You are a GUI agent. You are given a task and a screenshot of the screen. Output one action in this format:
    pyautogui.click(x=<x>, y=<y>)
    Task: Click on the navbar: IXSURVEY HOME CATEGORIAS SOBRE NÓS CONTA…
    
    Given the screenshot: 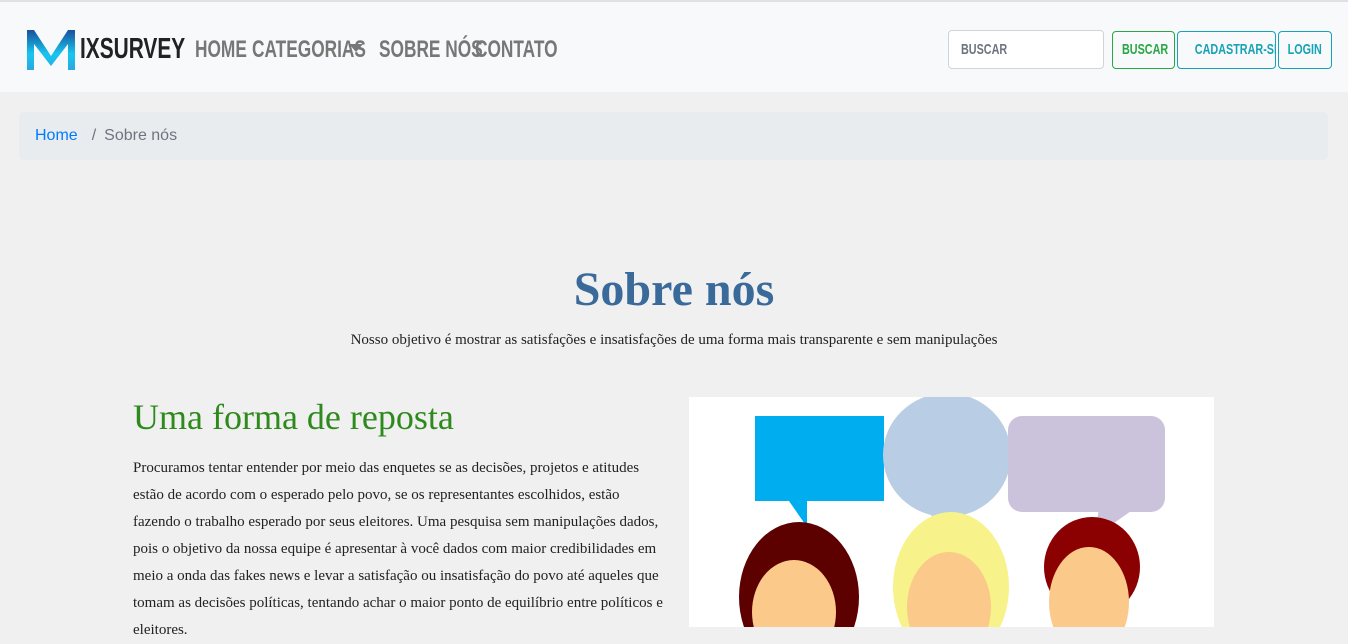 What is the action you would take?
    pyautogui.click(x=674, y=46)
    